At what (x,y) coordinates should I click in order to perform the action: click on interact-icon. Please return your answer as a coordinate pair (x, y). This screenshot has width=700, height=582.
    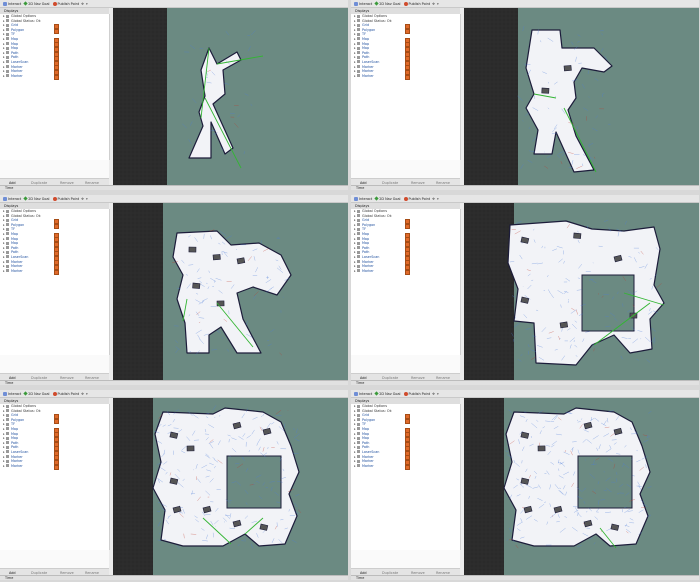
    Looking at the image, I should click on (5, 198).